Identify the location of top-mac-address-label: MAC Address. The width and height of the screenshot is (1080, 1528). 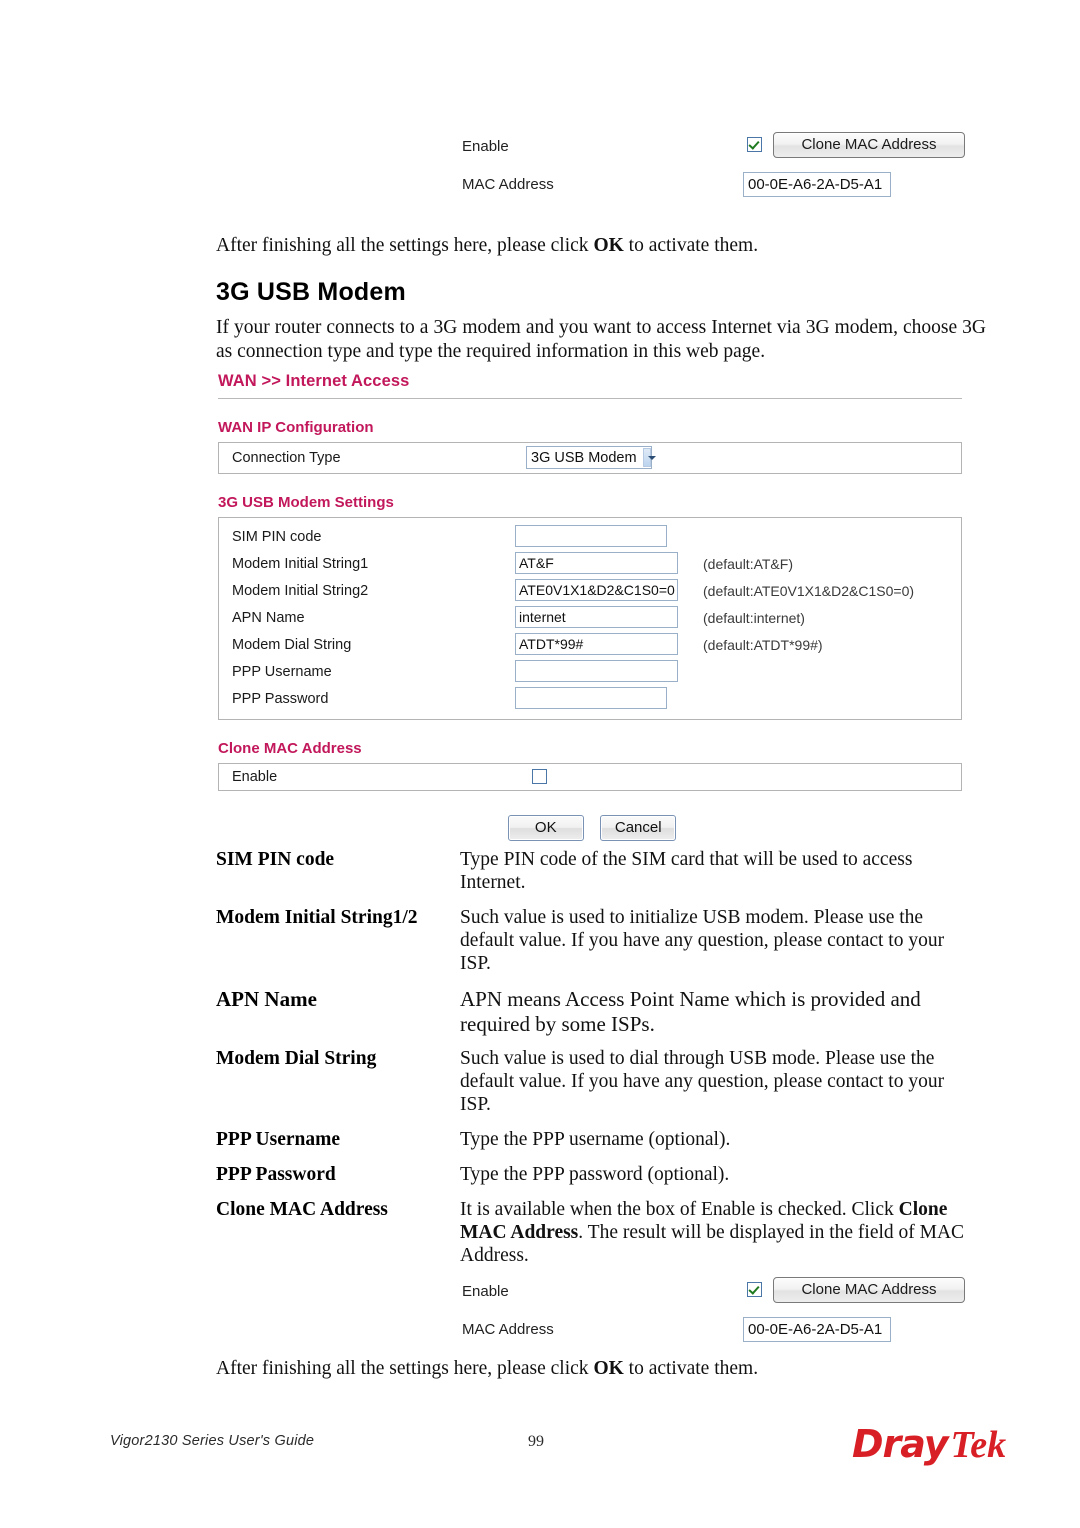
(508, 184).